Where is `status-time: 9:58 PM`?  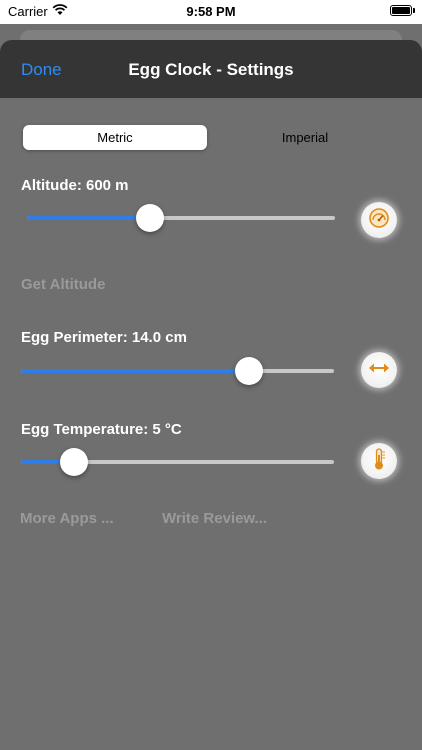 status-time: 9:58 PM is located at coordinates (211, 11).